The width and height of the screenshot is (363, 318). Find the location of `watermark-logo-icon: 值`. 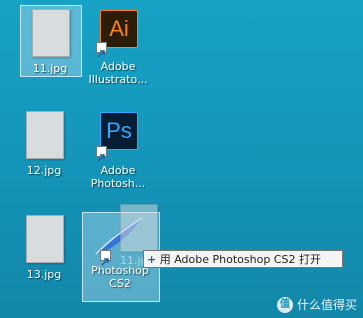

watermark-logo-icon: 值 is located at coordinates (284, 304).